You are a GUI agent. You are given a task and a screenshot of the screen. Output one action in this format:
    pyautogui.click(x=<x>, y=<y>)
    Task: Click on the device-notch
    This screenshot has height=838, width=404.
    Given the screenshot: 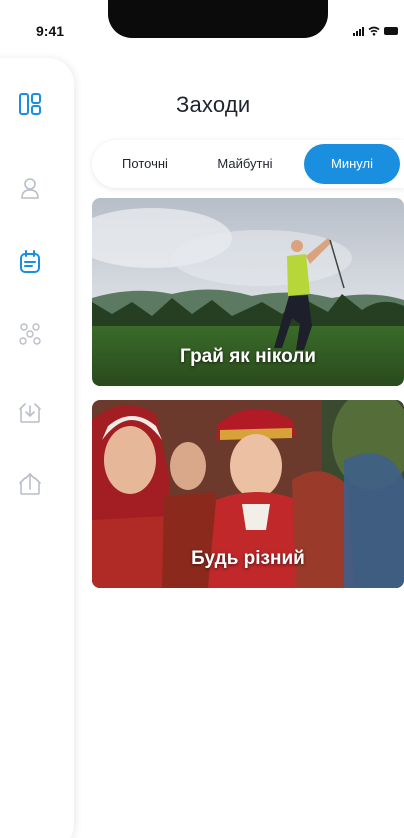 What is the action you would take?
    pyautogui.click(x=218, y=19)
    